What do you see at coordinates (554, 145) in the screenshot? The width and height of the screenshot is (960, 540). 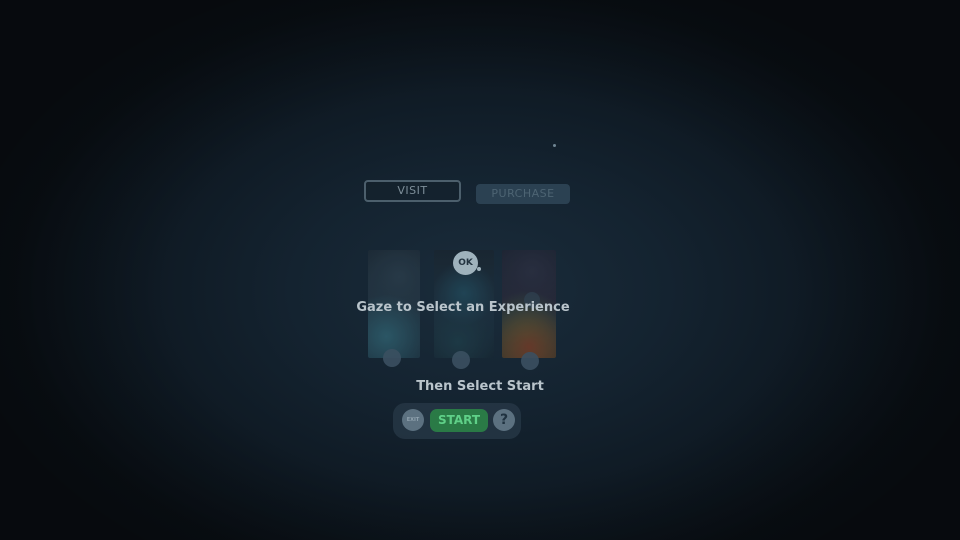 I see `gaze-pointer-dot` at bounding box center [554, 145].